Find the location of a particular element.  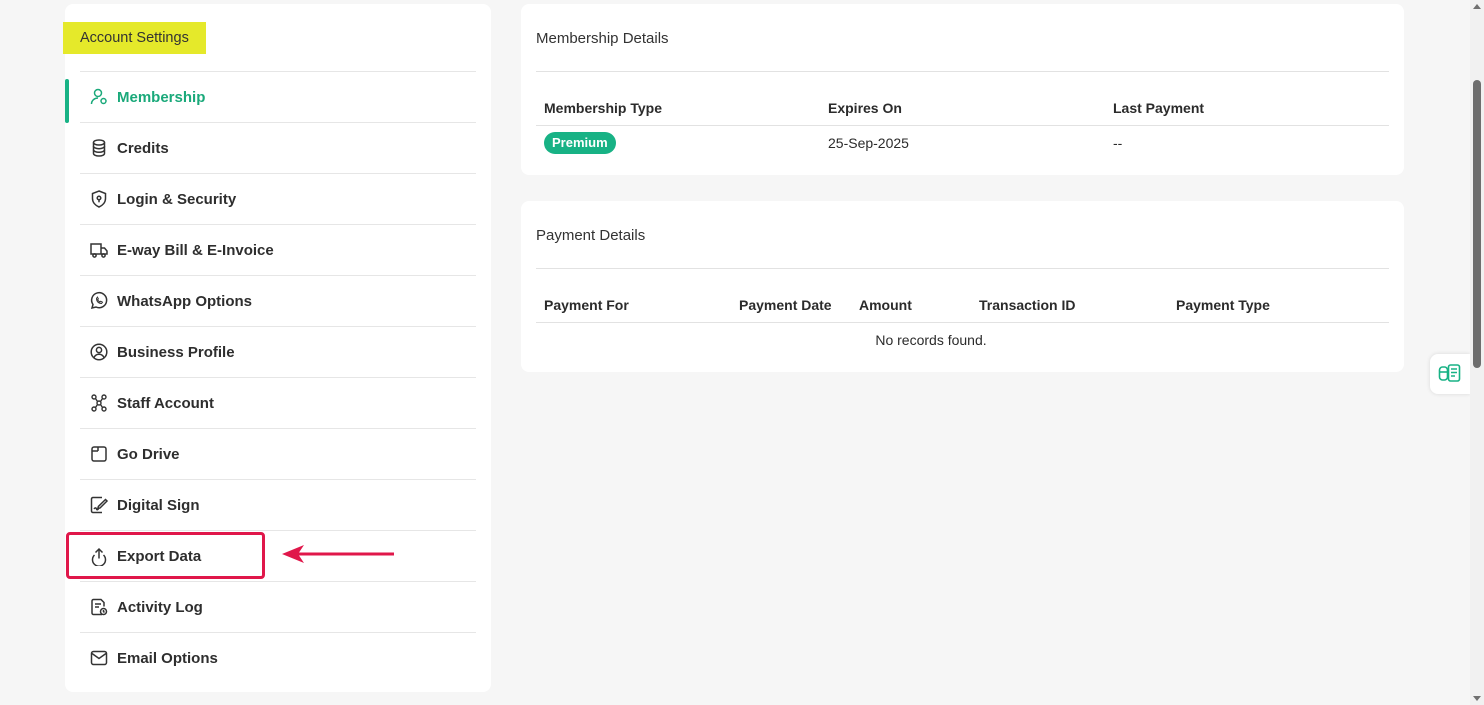

column-header-payment-date: Payment Date is located at coordinates (785, 305).